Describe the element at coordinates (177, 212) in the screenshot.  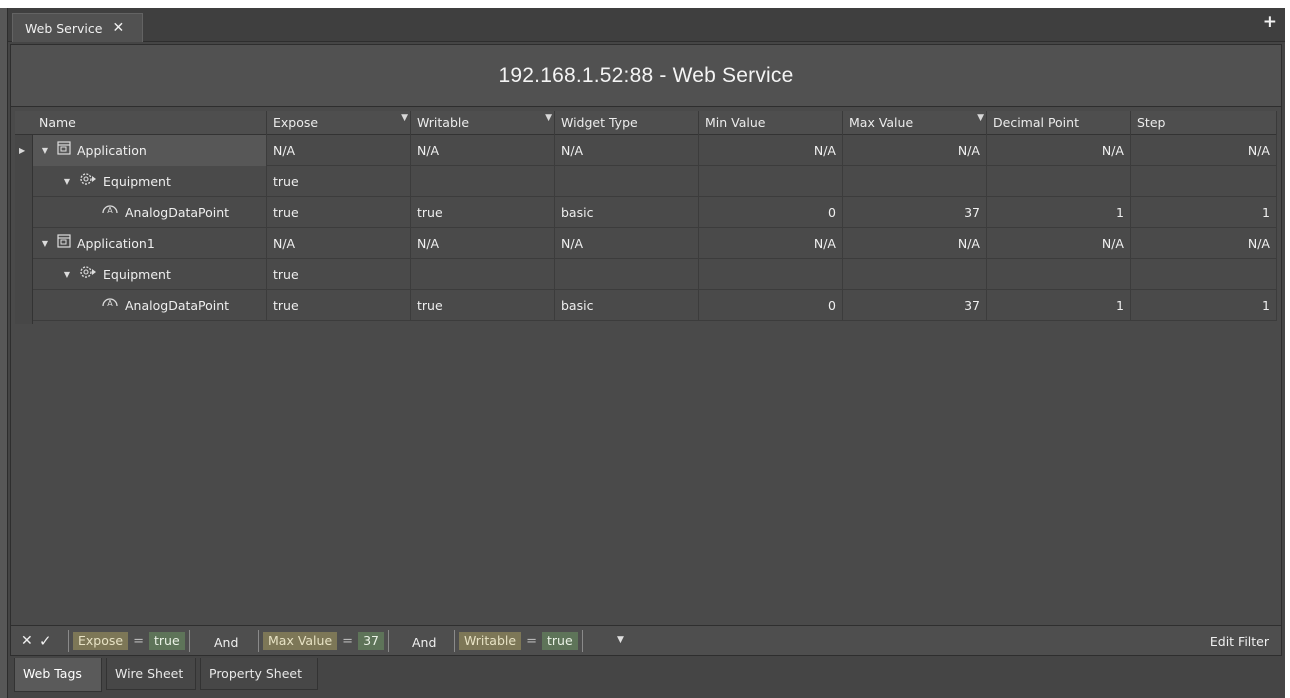
I see `node-name: AnalogDataPoint` at that location.